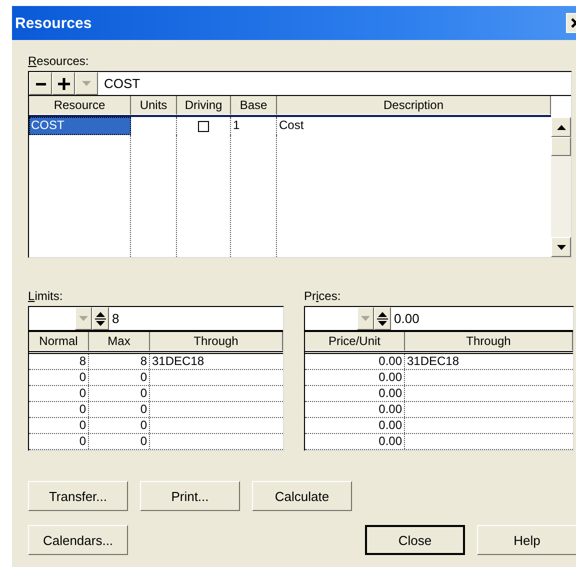  I want to click on table-cell: 1, so click(254, 126).